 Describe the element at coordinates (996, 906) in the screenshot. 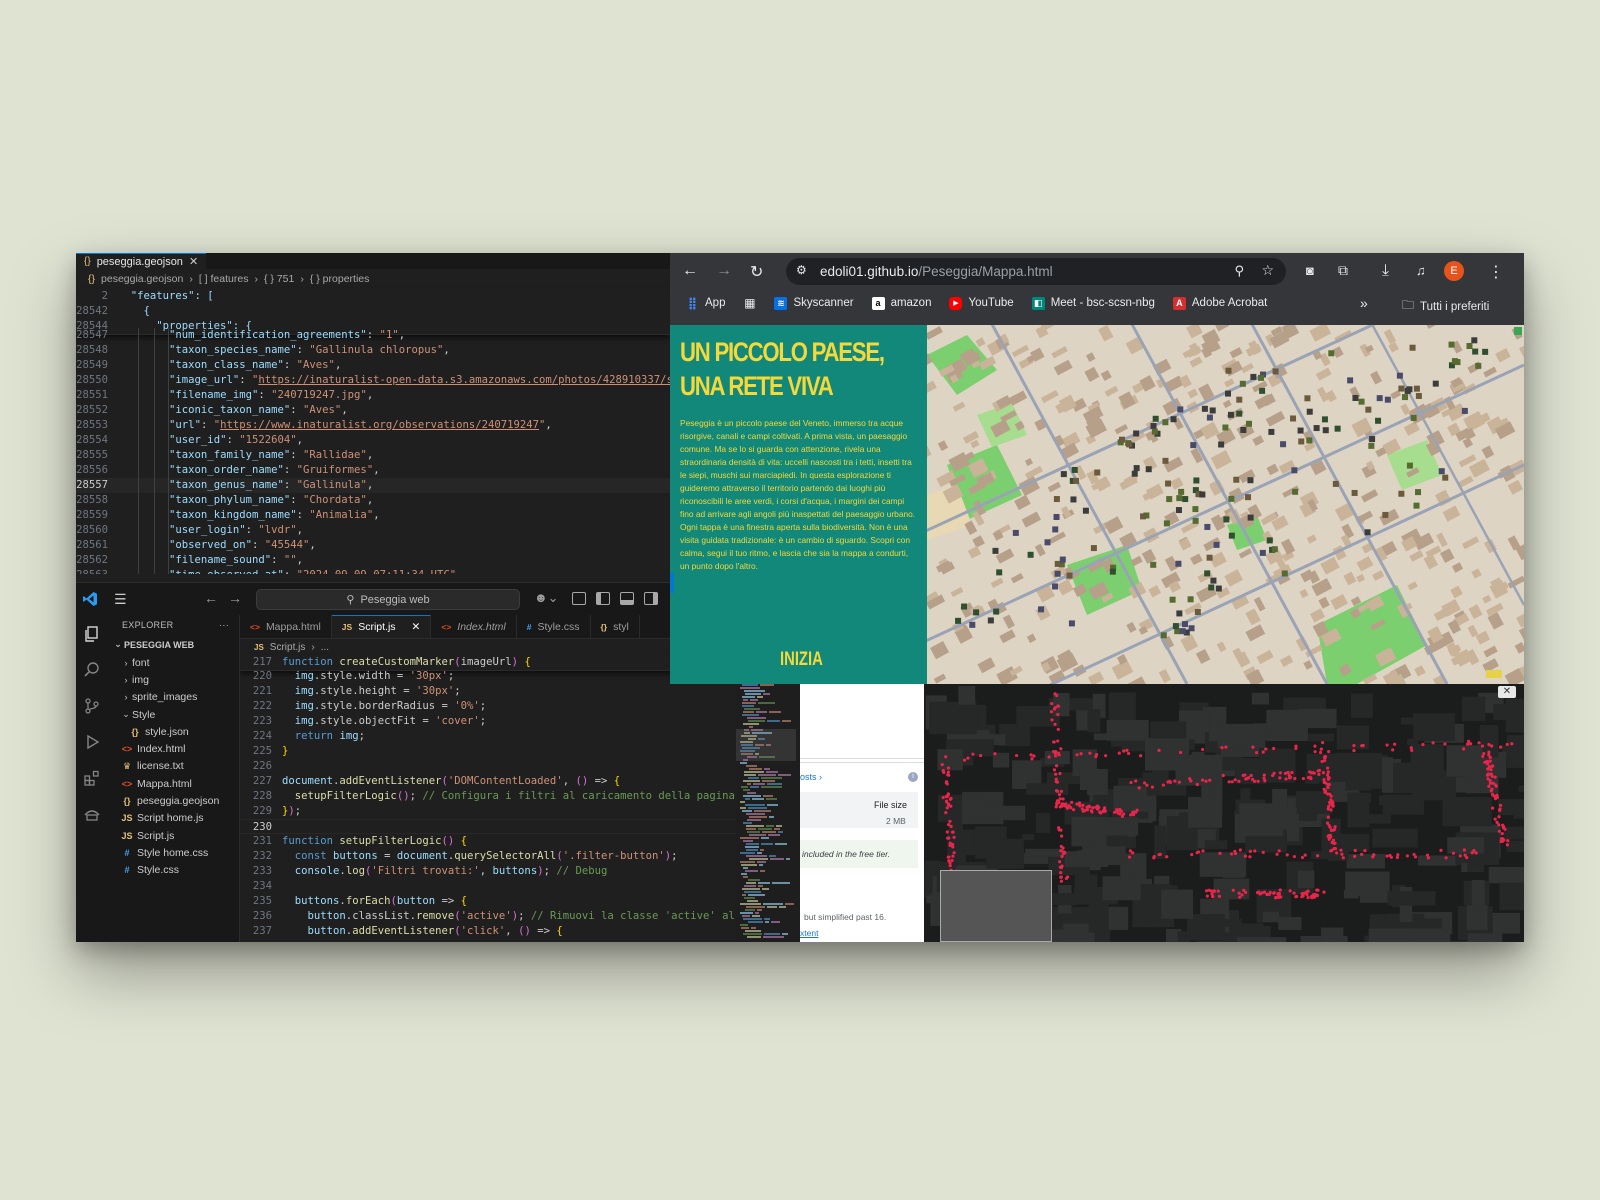

I see `minimap-thumbnail` at that location.